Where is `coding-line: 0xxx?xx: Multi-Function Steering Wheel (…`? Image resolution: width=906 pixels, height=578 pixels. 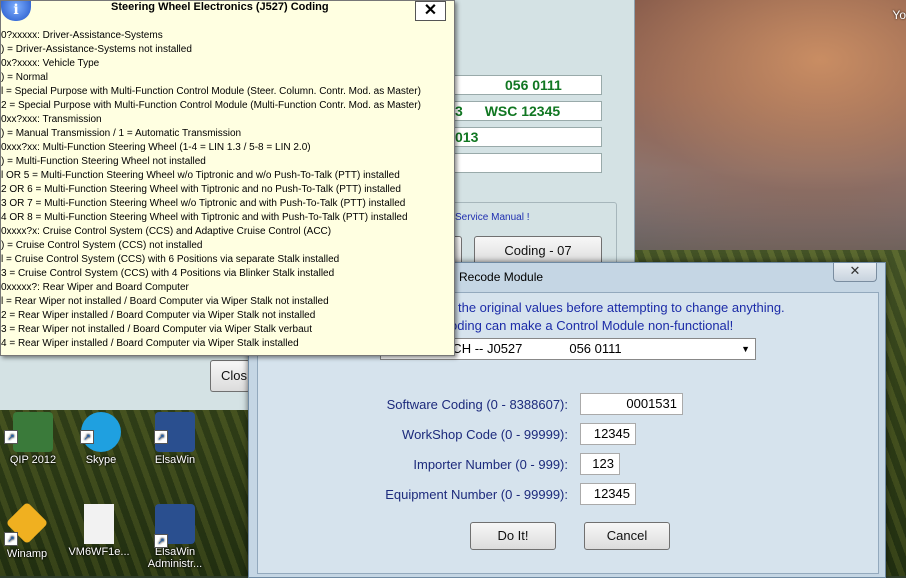 coding-line: 0xxx?xx: Multi-Function Steering Wheel (… is located at coordinates (156, 147).